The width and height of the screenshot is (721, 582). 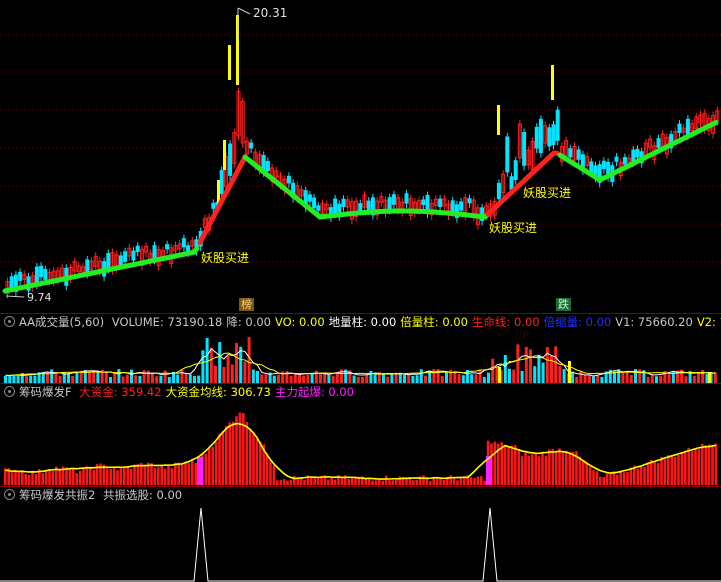 What do you see at coordinates (360, 443) in the screenshot?
I see `chip-pane` at bounding box center [360, 443].